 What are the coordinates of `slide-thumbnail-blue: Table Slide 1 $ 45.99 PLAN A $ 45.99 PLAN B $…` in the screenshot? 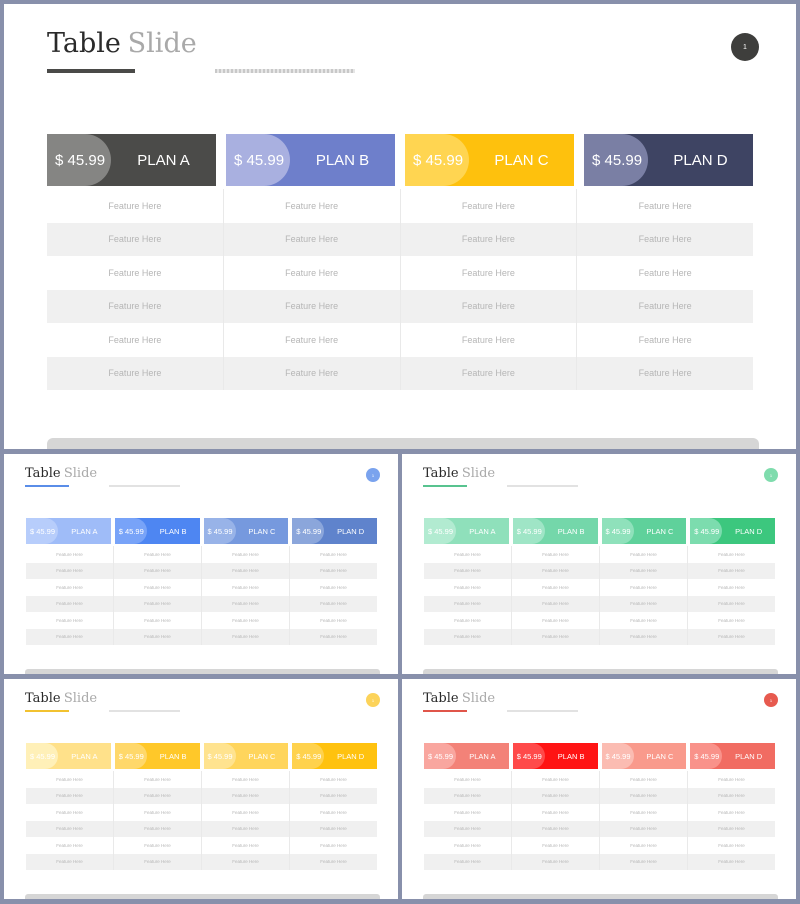 It's located at (201, 564).